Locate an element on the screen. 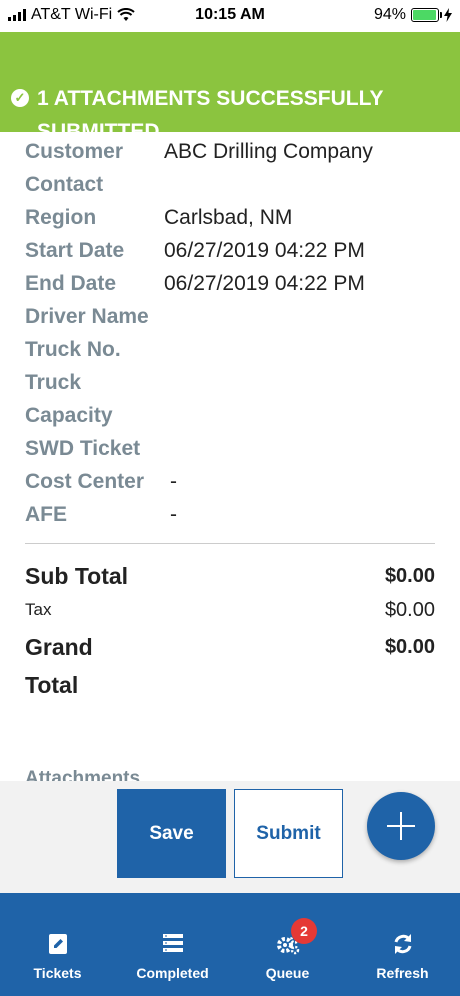  detail-label: End Date is located at coordinates (71, 283).